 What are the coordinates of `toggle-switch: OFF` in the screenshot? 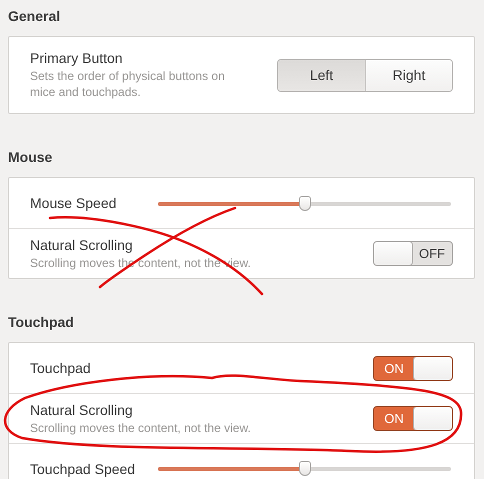 It's located at (413, 253).